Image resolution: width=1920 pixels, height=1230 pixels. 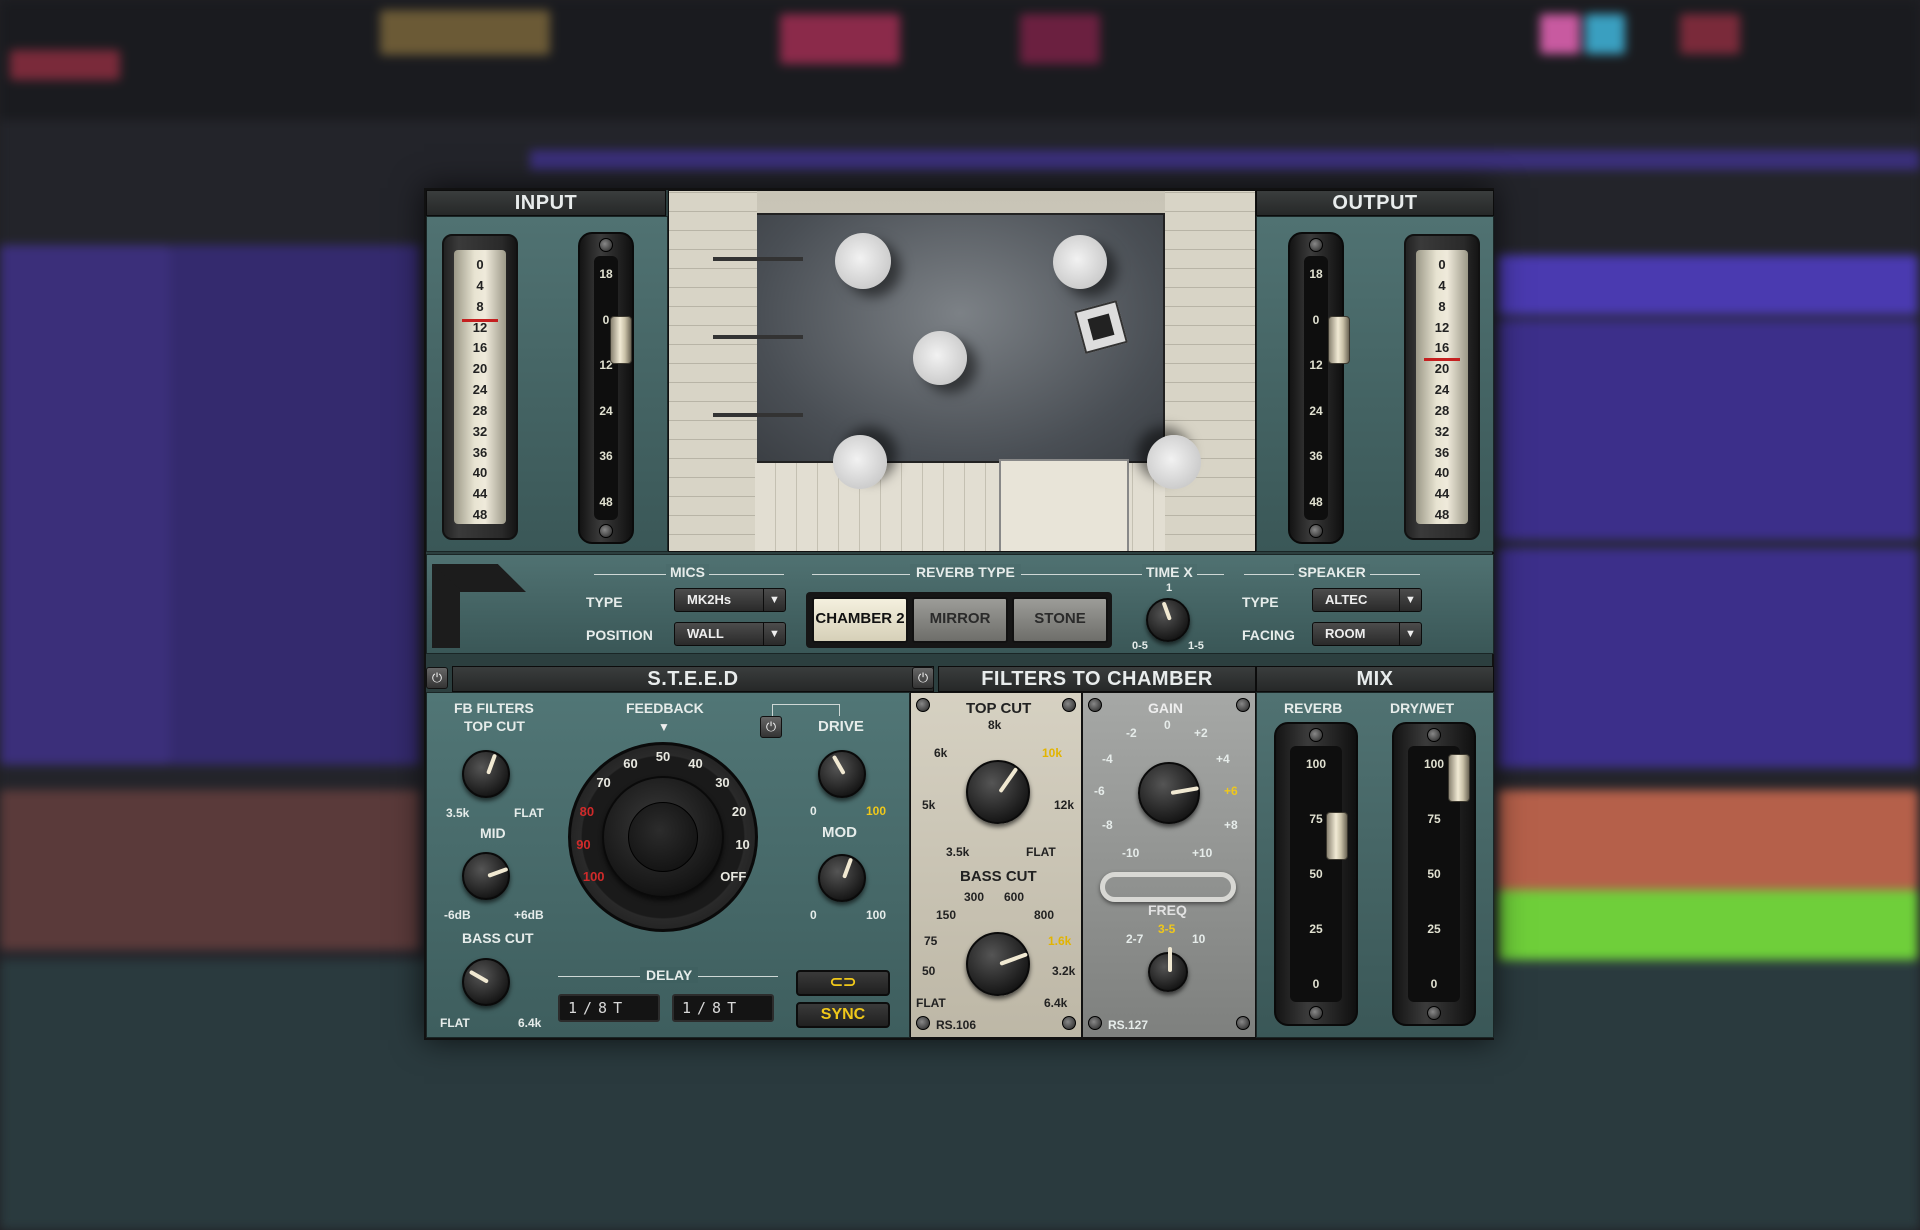 What do you see at coordinates (486, 774) in the screenshot?
I see `steed-top-cut-knob` at bounding box center [486, 774].